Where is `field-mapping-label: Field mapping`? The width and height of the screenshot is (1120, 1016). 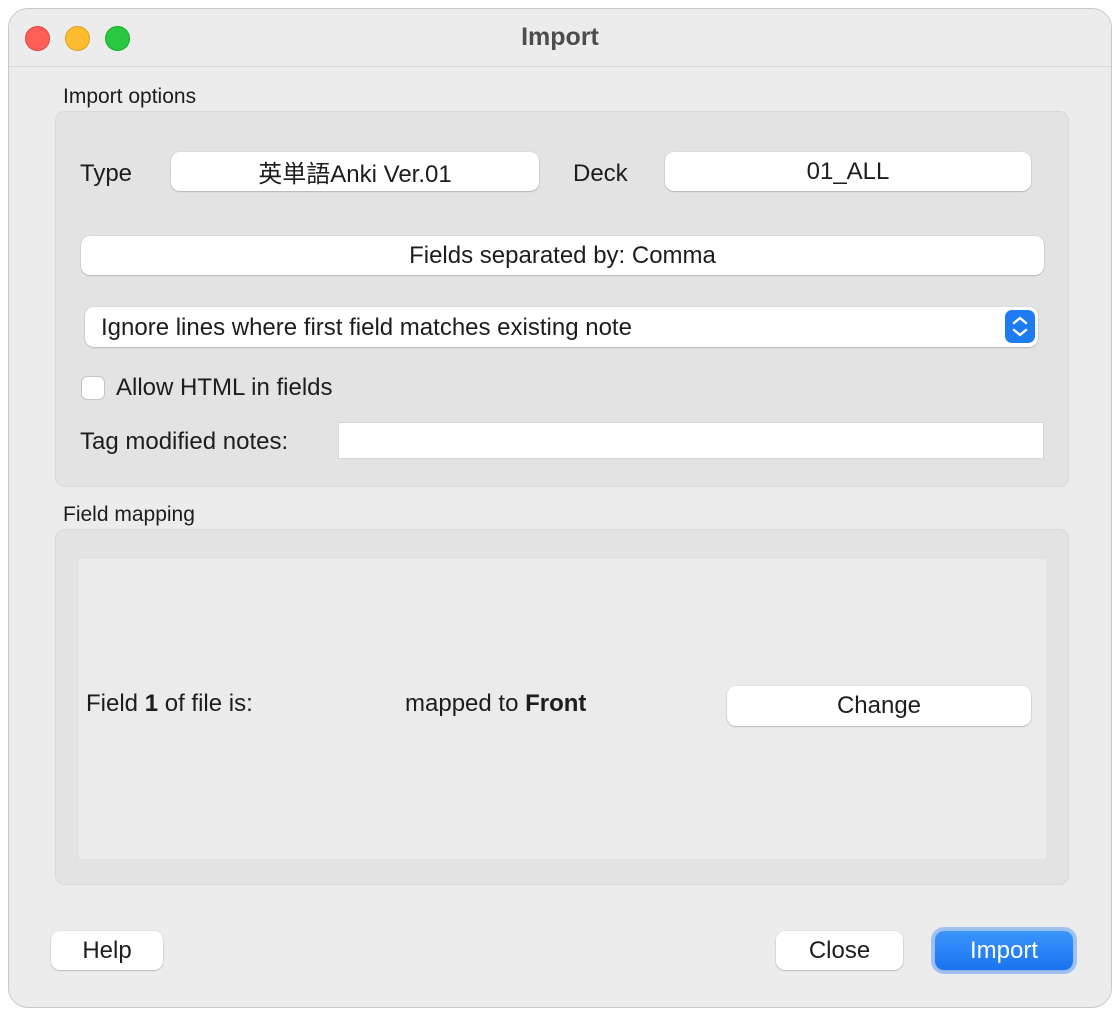 field-mapping-label: Field mapping is located at coordinates (129, 514).